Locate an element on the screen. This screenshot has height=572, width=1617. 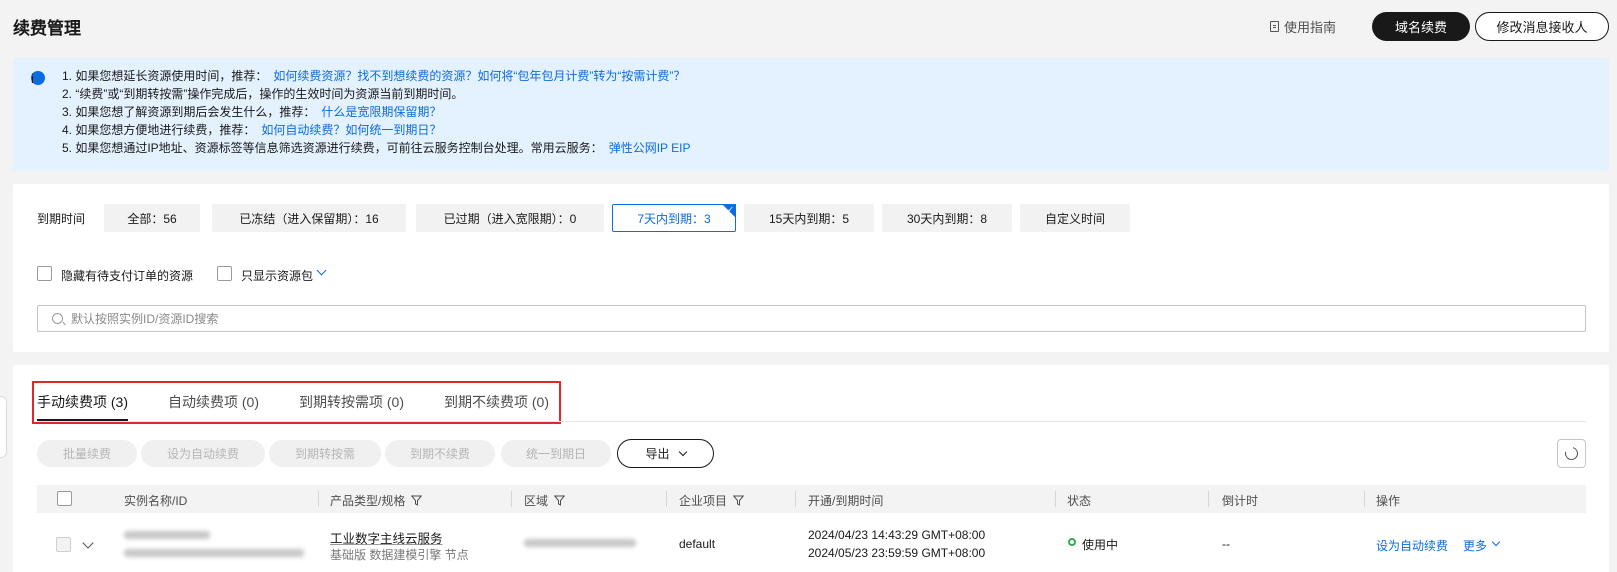
unify-date-button: 统一到期日 is located at coordinates (556, 453).